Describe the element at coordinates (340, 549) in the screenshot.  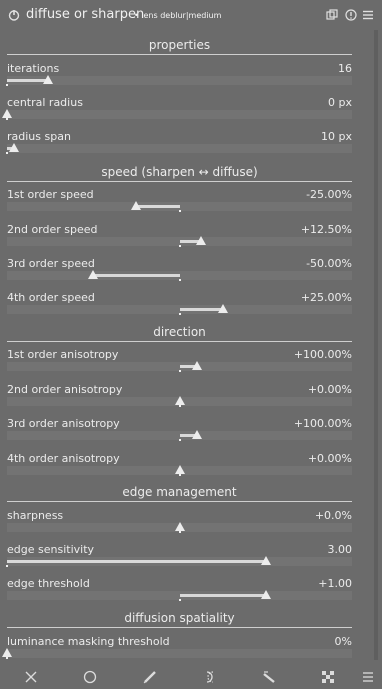
I see `slider-value: 3.00` at that location.